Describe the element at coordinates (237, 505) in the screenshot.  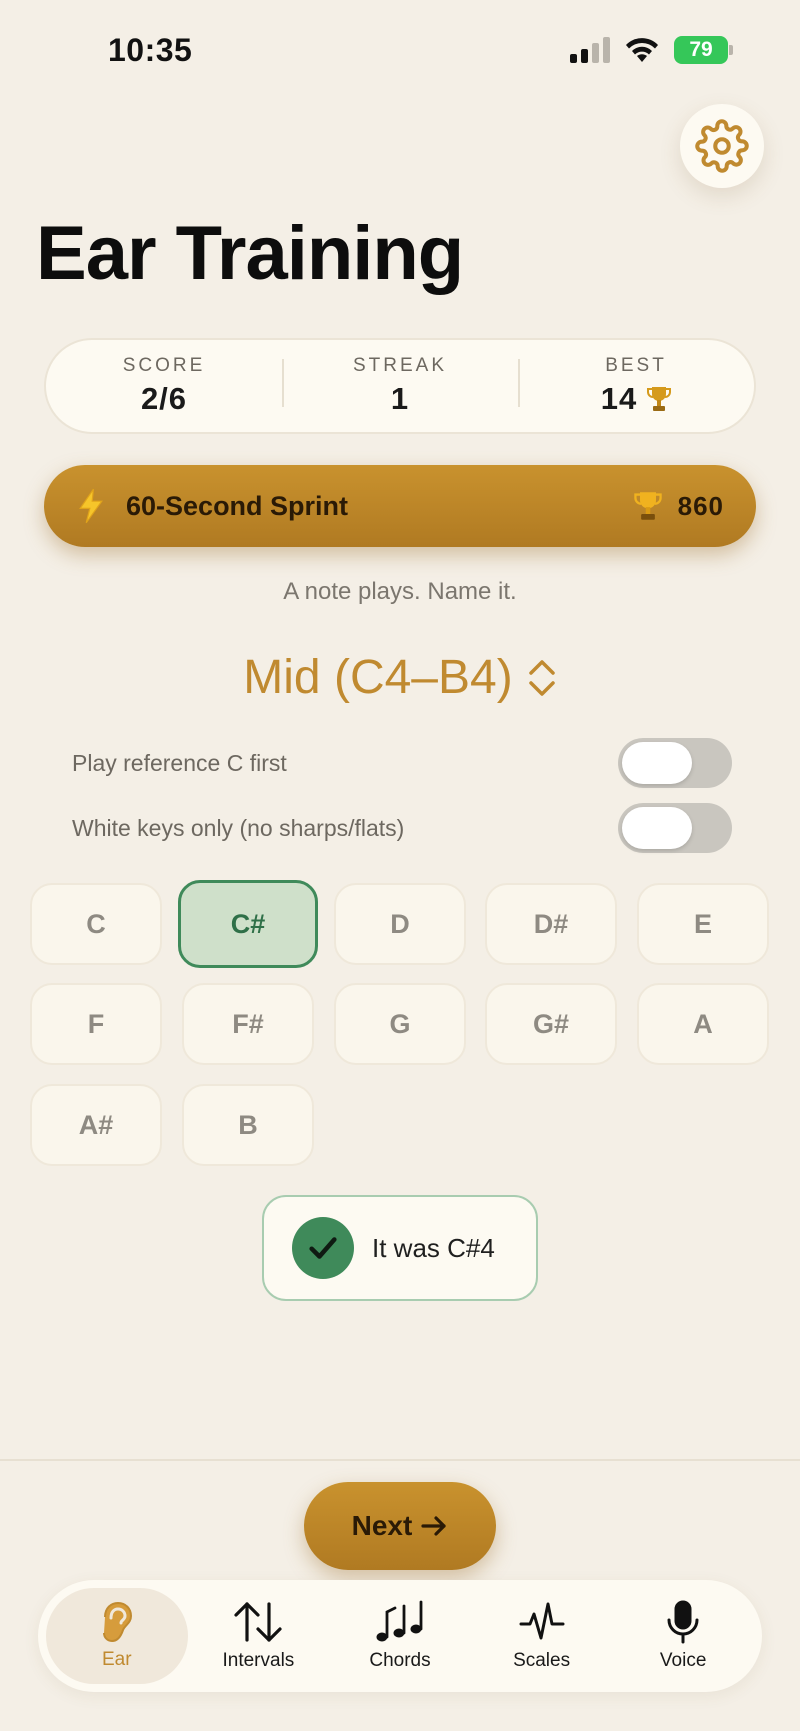
I see `sprint-title: 60-Second Sprint` at that location.